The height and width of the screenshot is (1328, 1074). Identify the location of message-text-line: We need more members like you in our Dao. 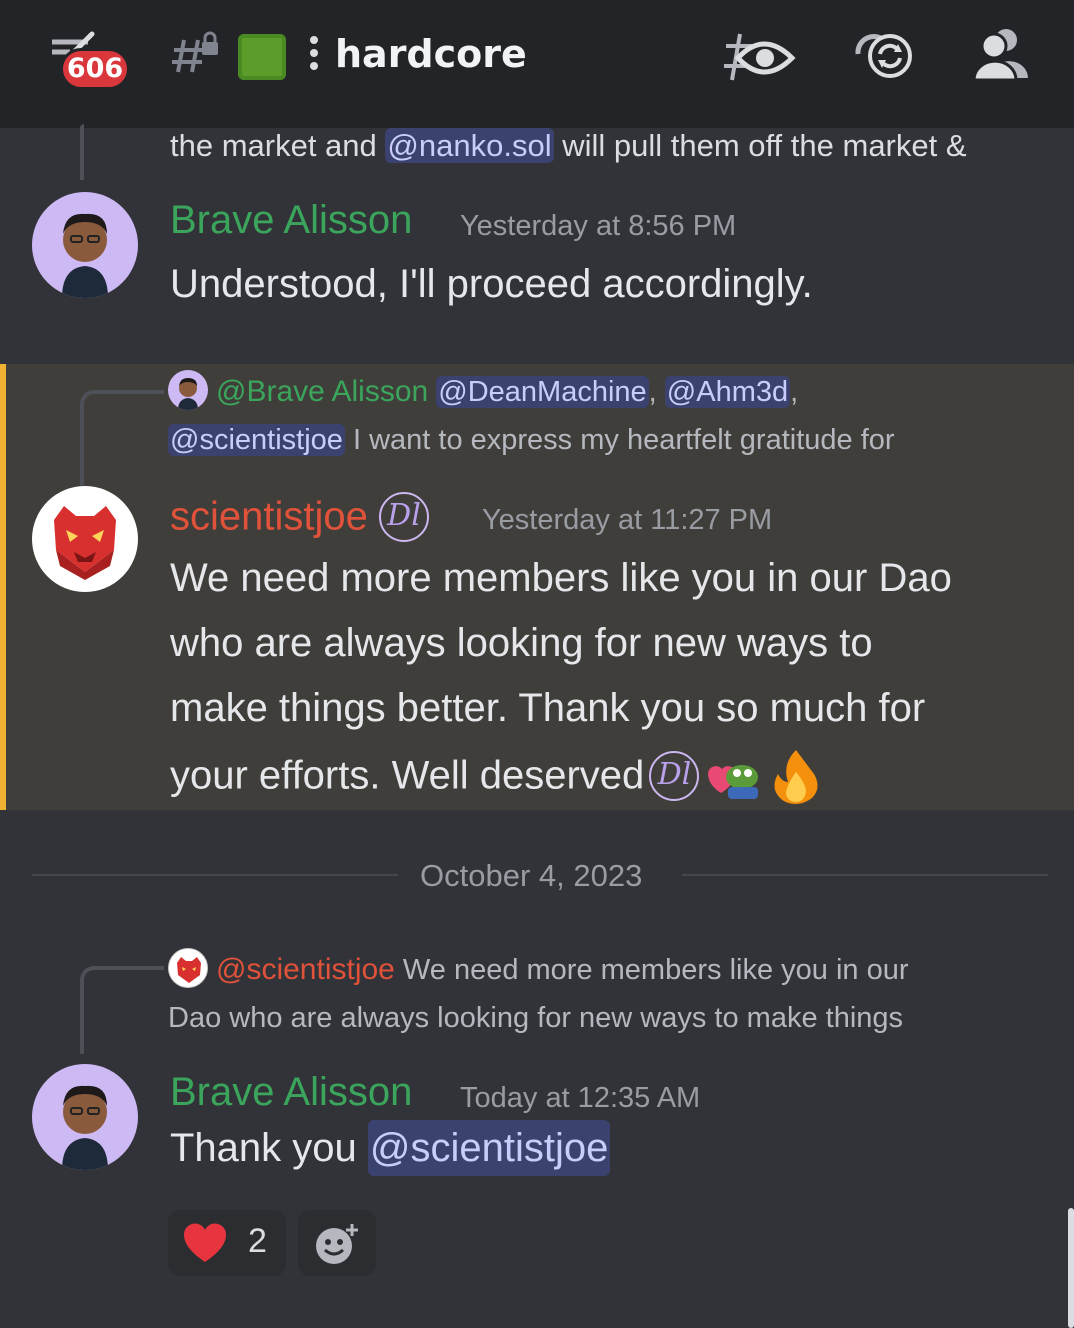
(561, 578).